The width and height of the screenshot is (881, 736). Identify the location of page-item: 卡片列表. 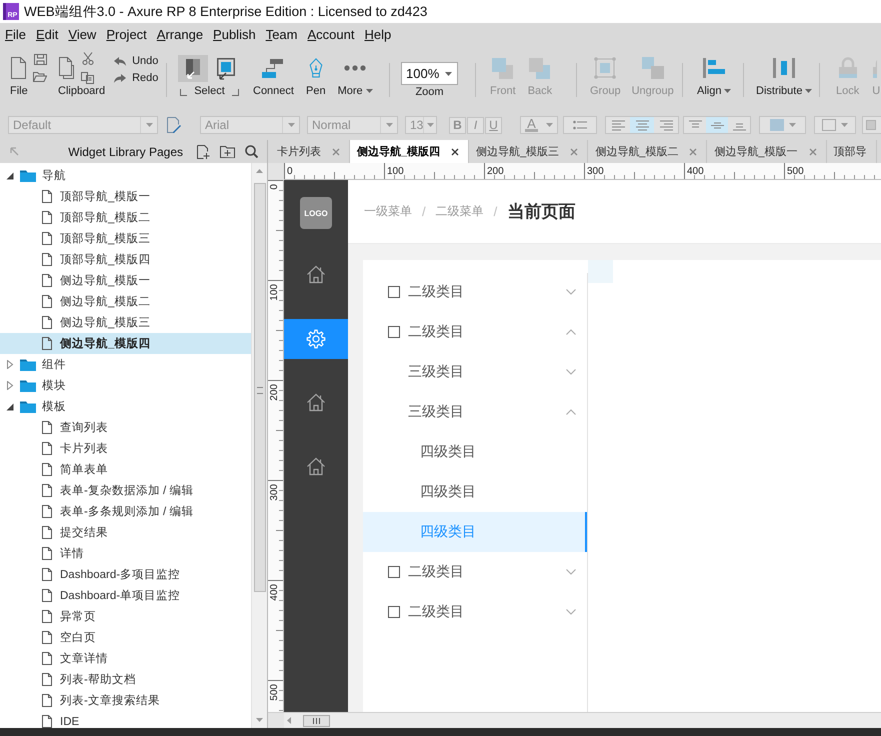
(125, 448).